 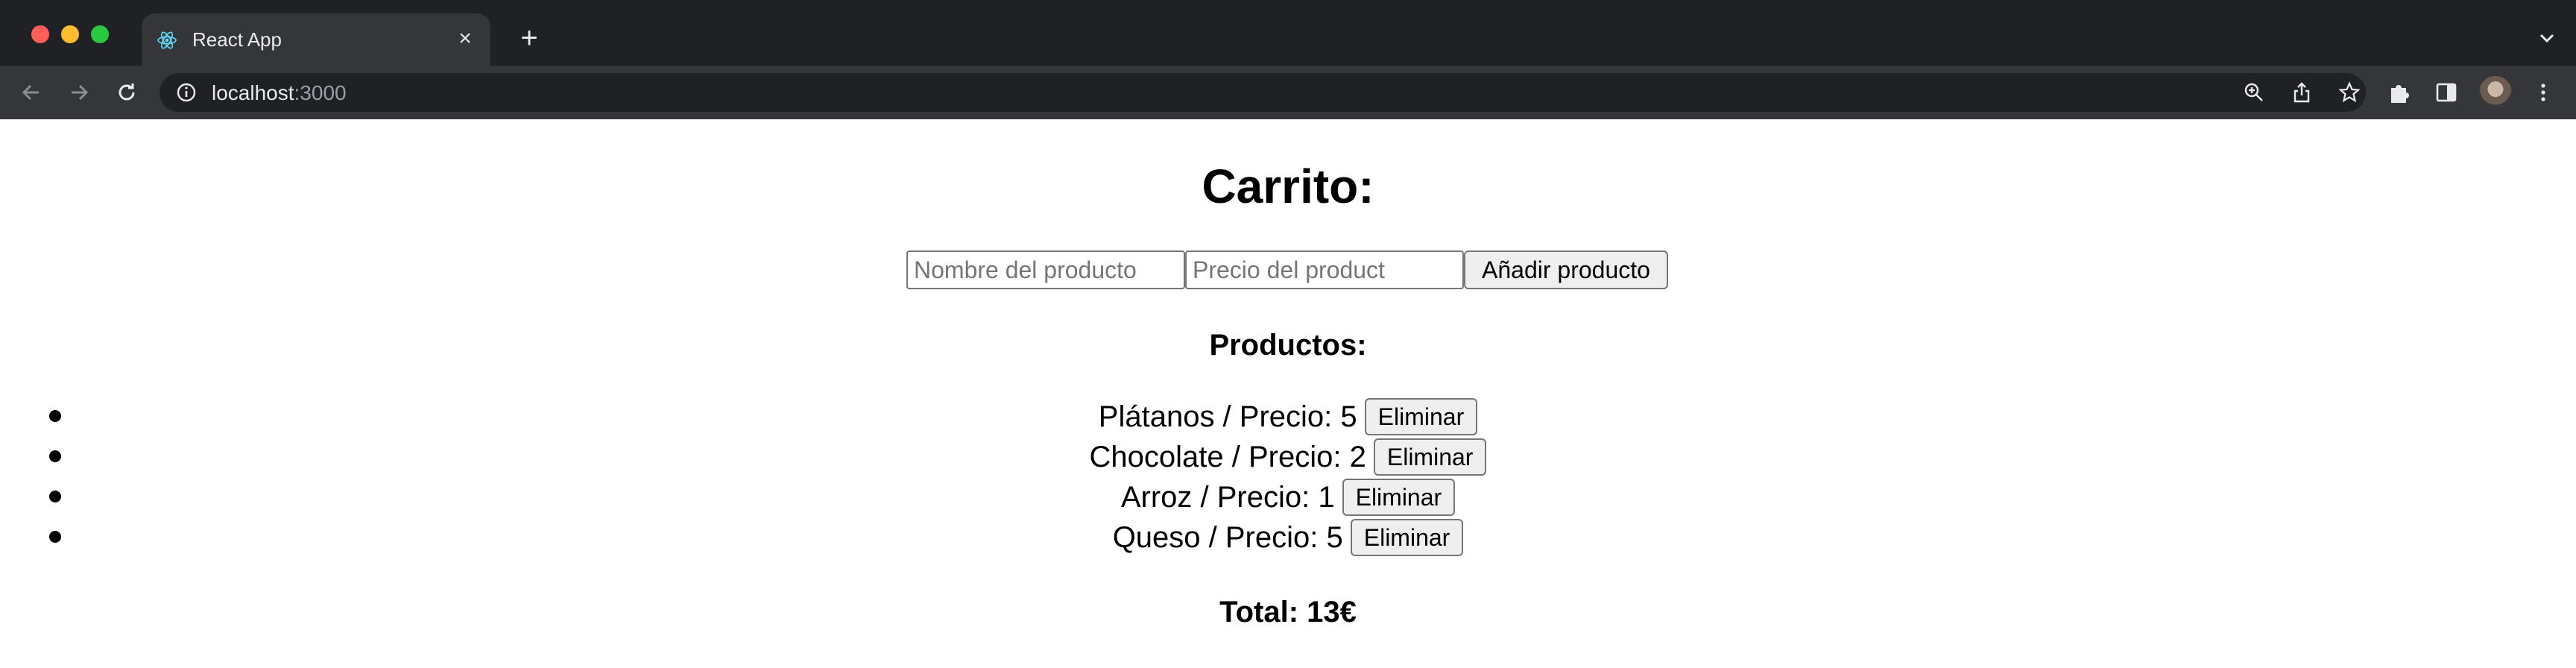 I want to click on window-zoom-button, so click(x=100, y=34).